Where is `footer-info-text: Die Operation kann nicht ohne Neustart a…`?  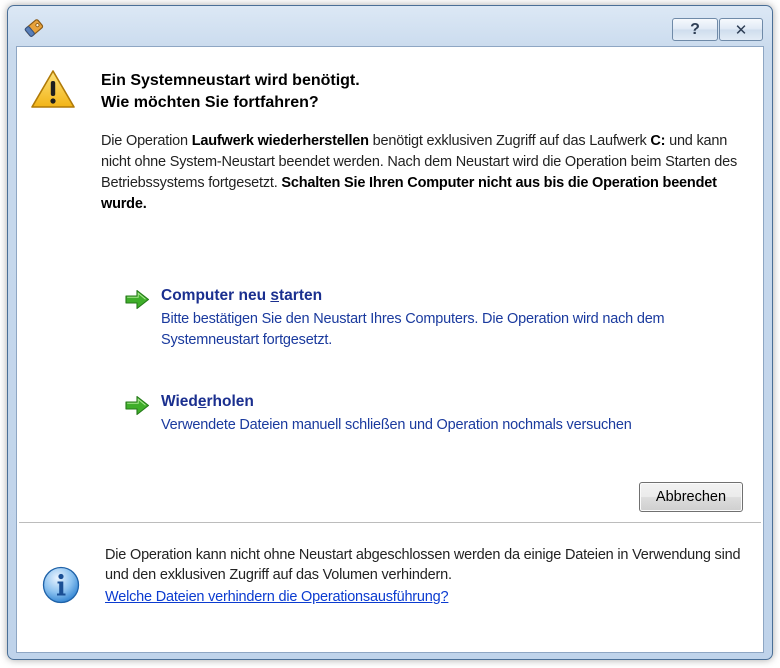
footer-info-text: Die Operation kann nicht ohne Neustart a… is located at coordinates (423, 565).